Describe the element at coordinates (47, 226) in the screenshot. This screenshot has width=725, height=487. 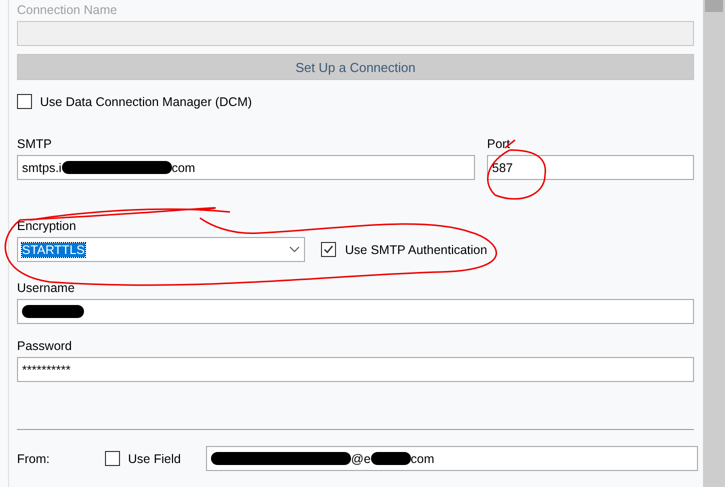
I see `encryption-label: Encryption` at that location.